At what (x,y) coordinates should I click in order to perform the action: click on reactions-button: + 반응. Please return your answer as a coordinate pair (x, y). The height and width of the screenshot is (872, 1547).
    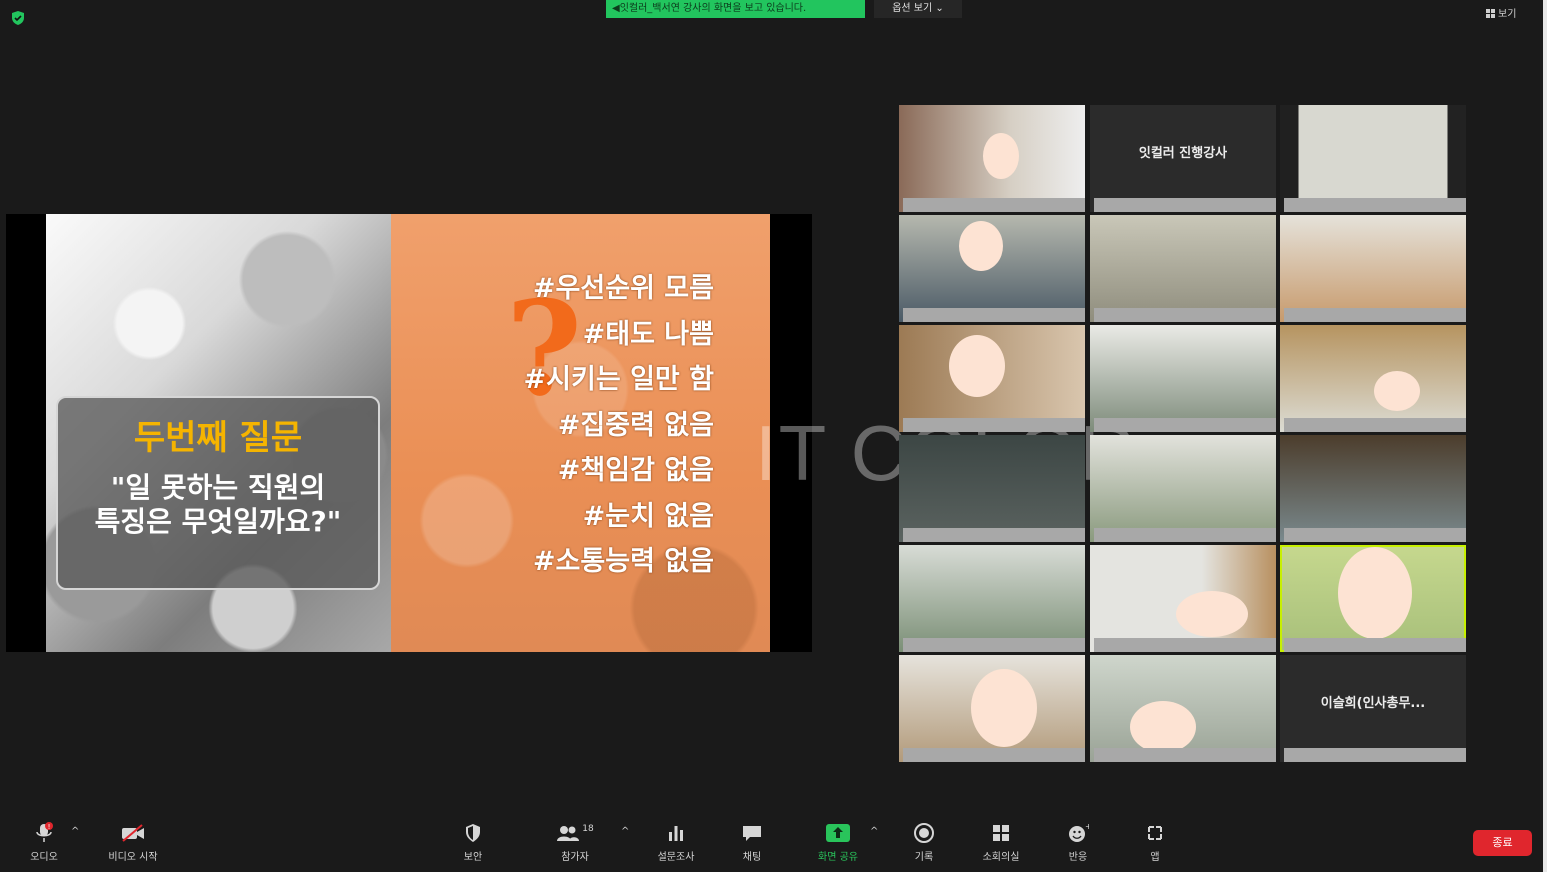
    Looking at the image, I should click on (1078, 842).